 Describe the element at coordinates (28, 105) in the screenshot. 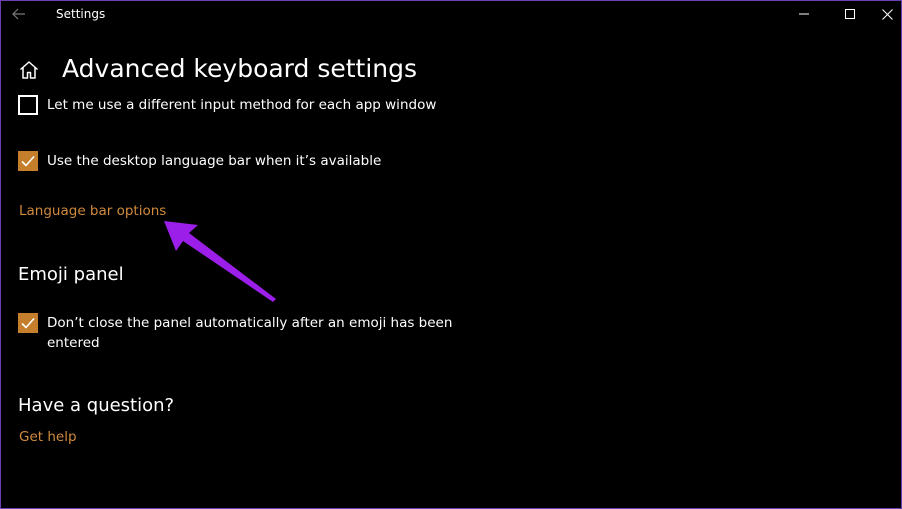

I see `input-method-per-app-checkbox` at that location.